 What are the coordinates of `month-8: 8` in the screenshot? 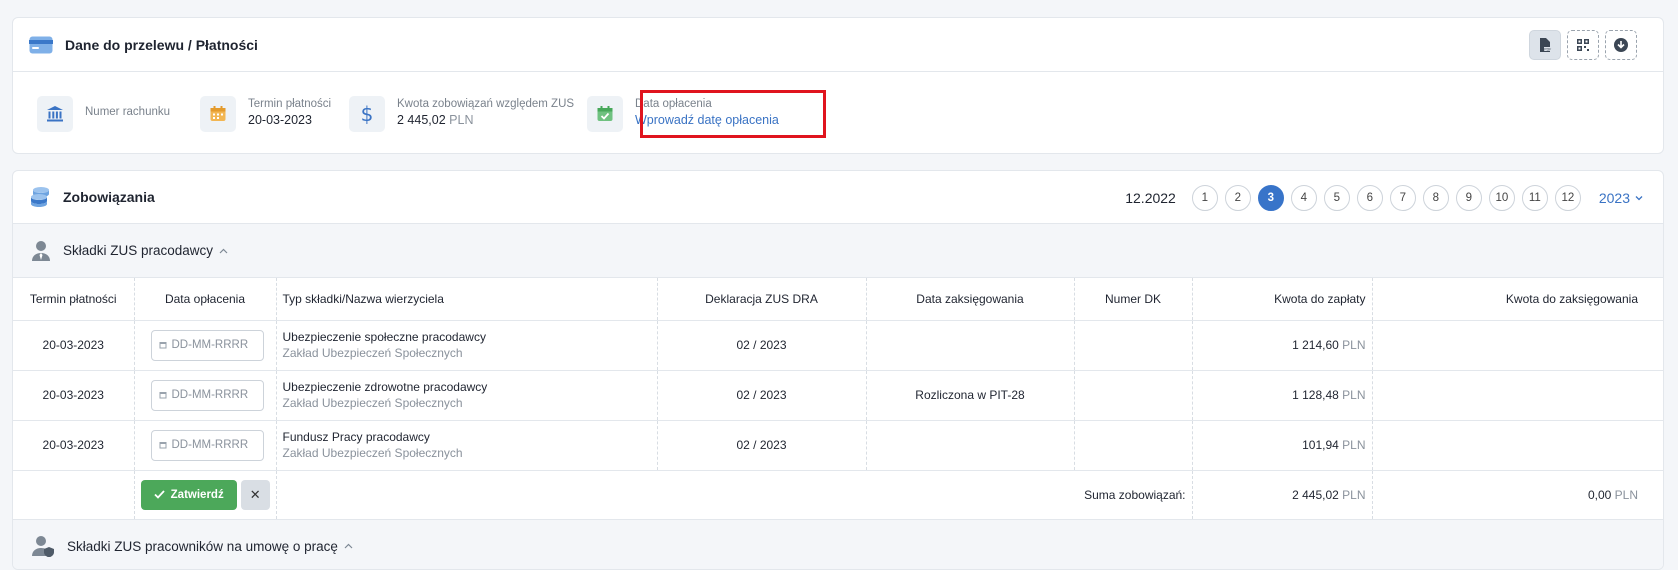 It's located at (1436, 198).